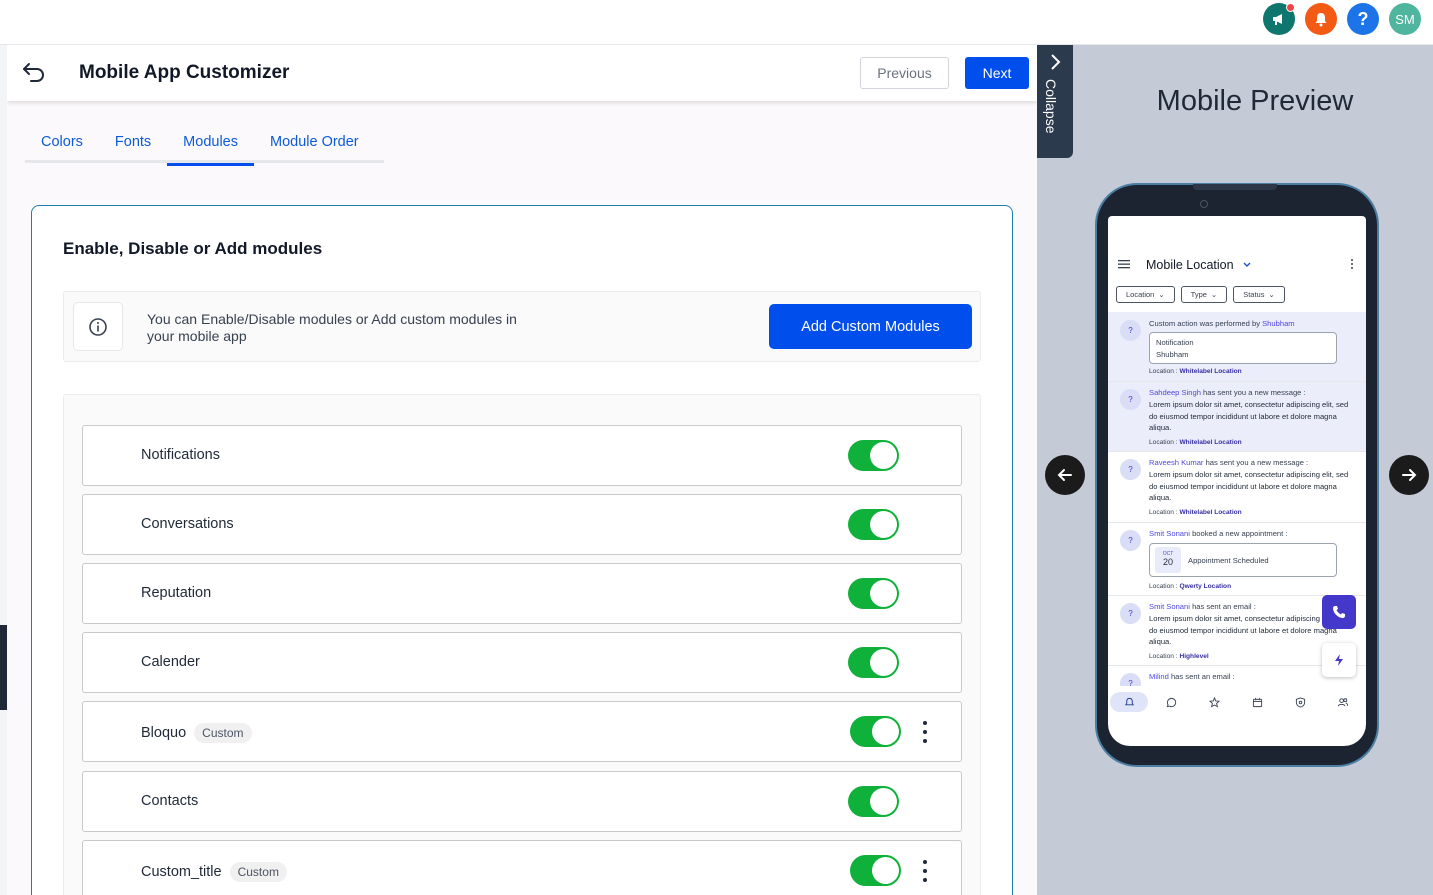 Image resolution: width=1433 pixels, height=895 pixels. I want to click on calendar-icon, so click(1257, 702).